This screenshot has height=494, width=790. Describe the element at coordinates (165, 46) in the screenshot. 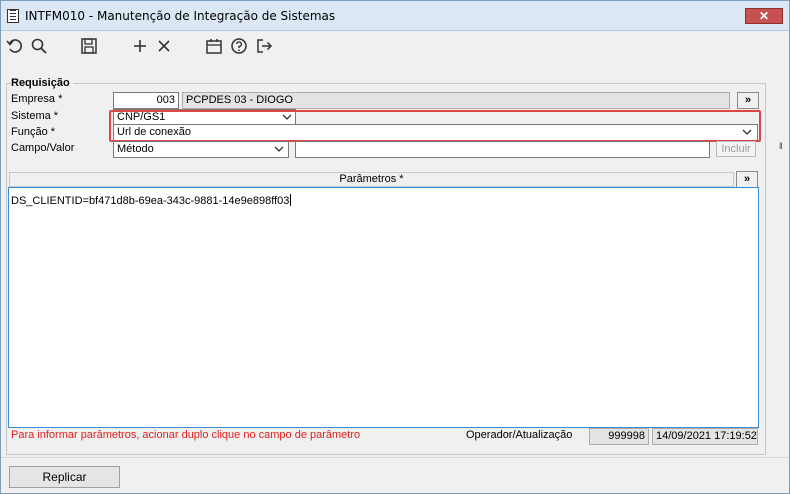

I see `delete-icon` at that location.